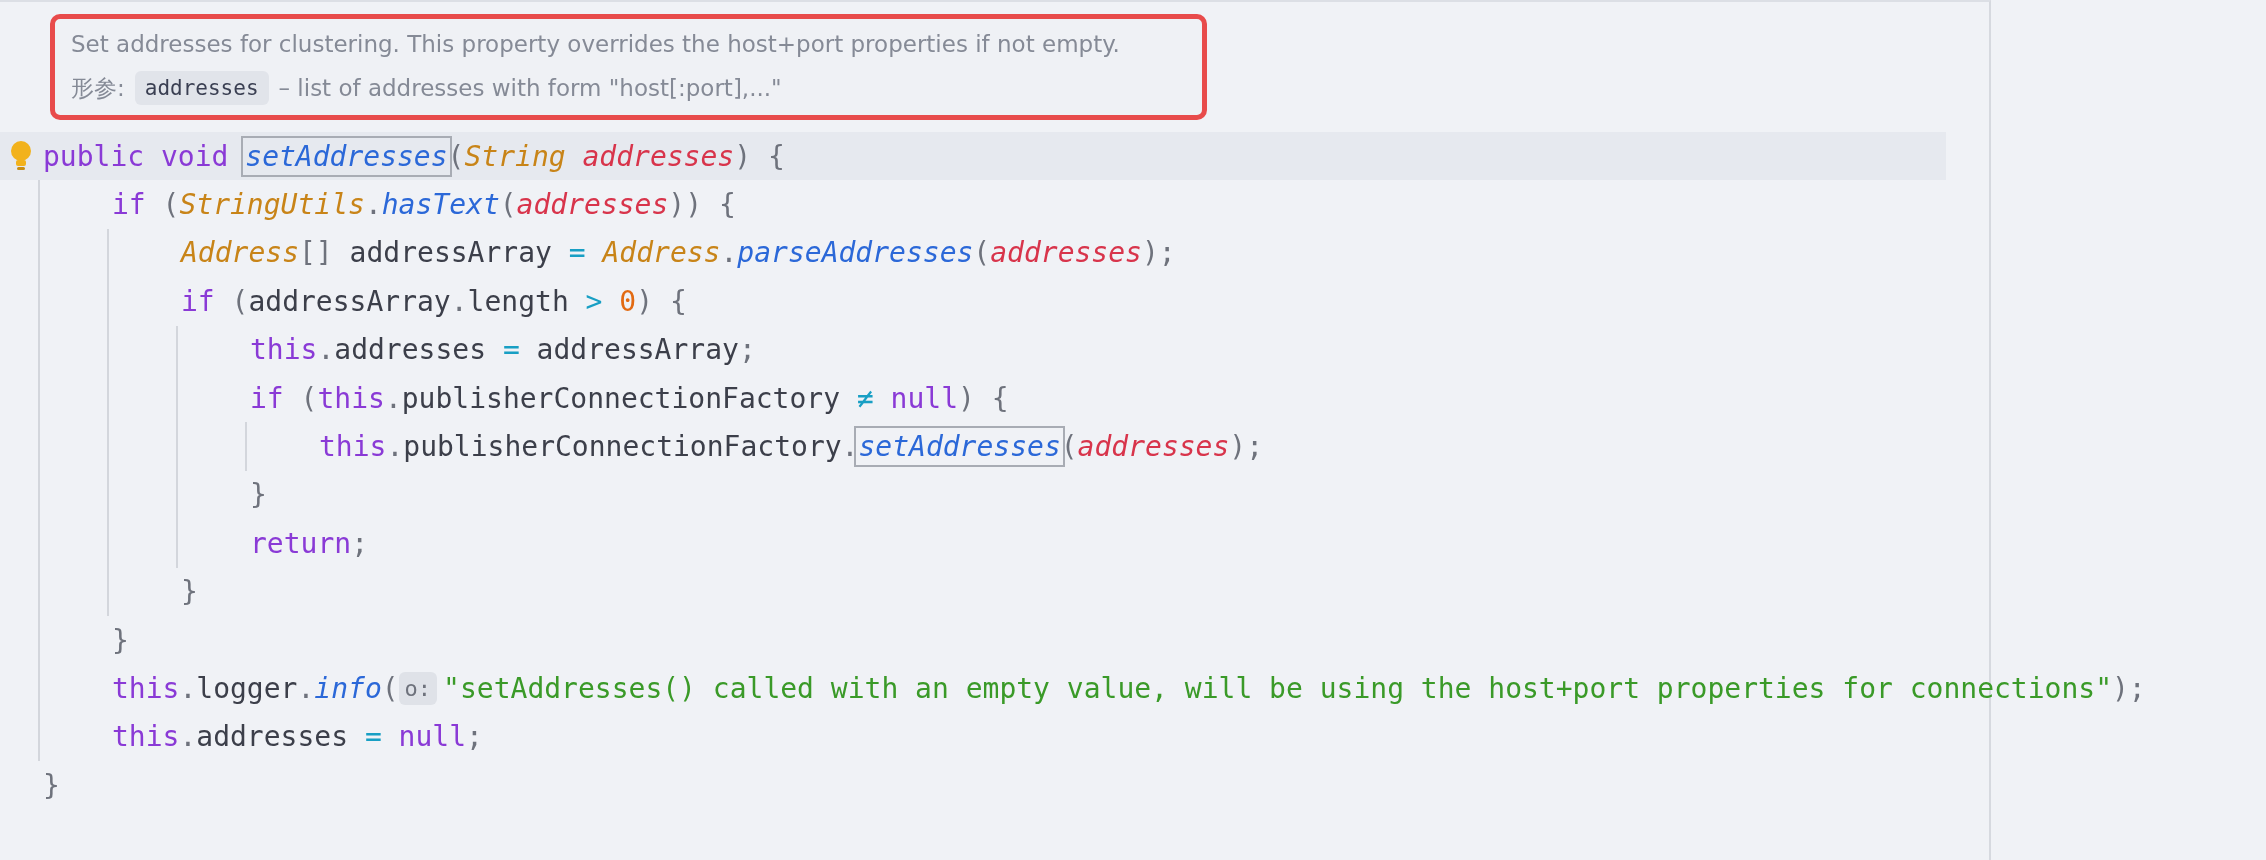  I want to click on code-line: this.publisherConnectionFactory.setAddresses(addresses);, so click(1154, 446).